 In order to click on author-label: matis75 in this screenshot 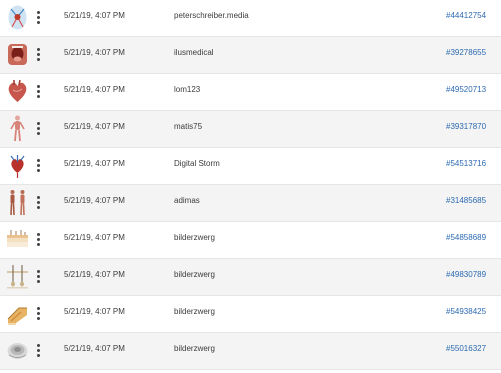, I will do `click(188, 126)`.